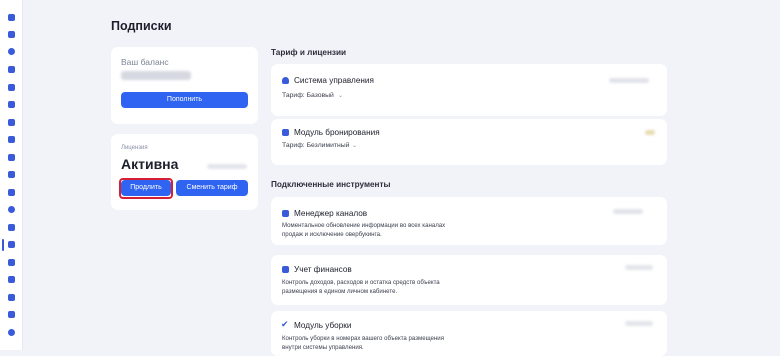  Describe the element at coordinates (340, 292) in the screenshot. I see `tool-description-line: размещения в едином личном кабинете.` at that location.